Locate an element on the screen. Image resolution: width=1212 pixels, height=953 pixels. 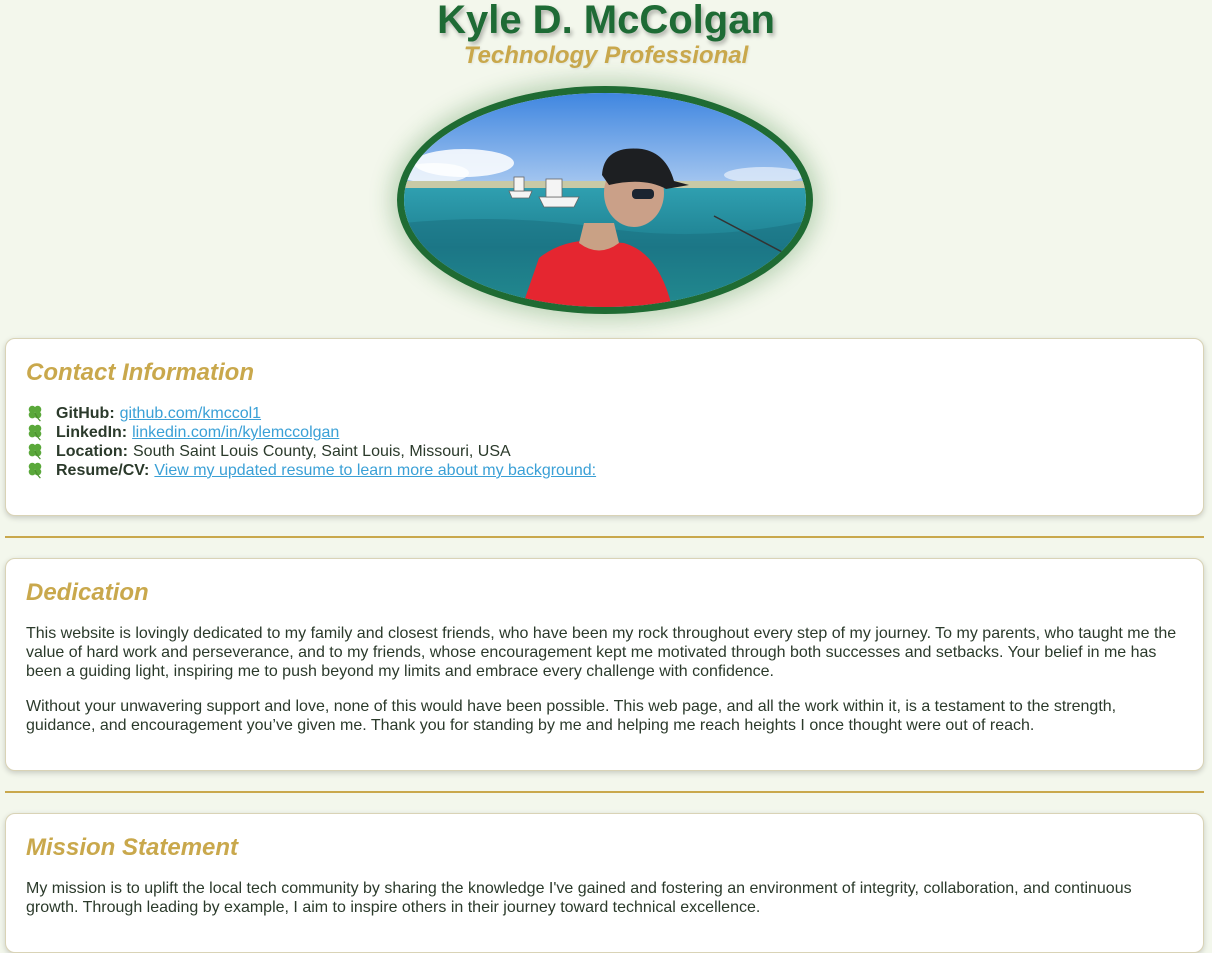
contact-label: GitHub: is located at coordinates (85, 413).